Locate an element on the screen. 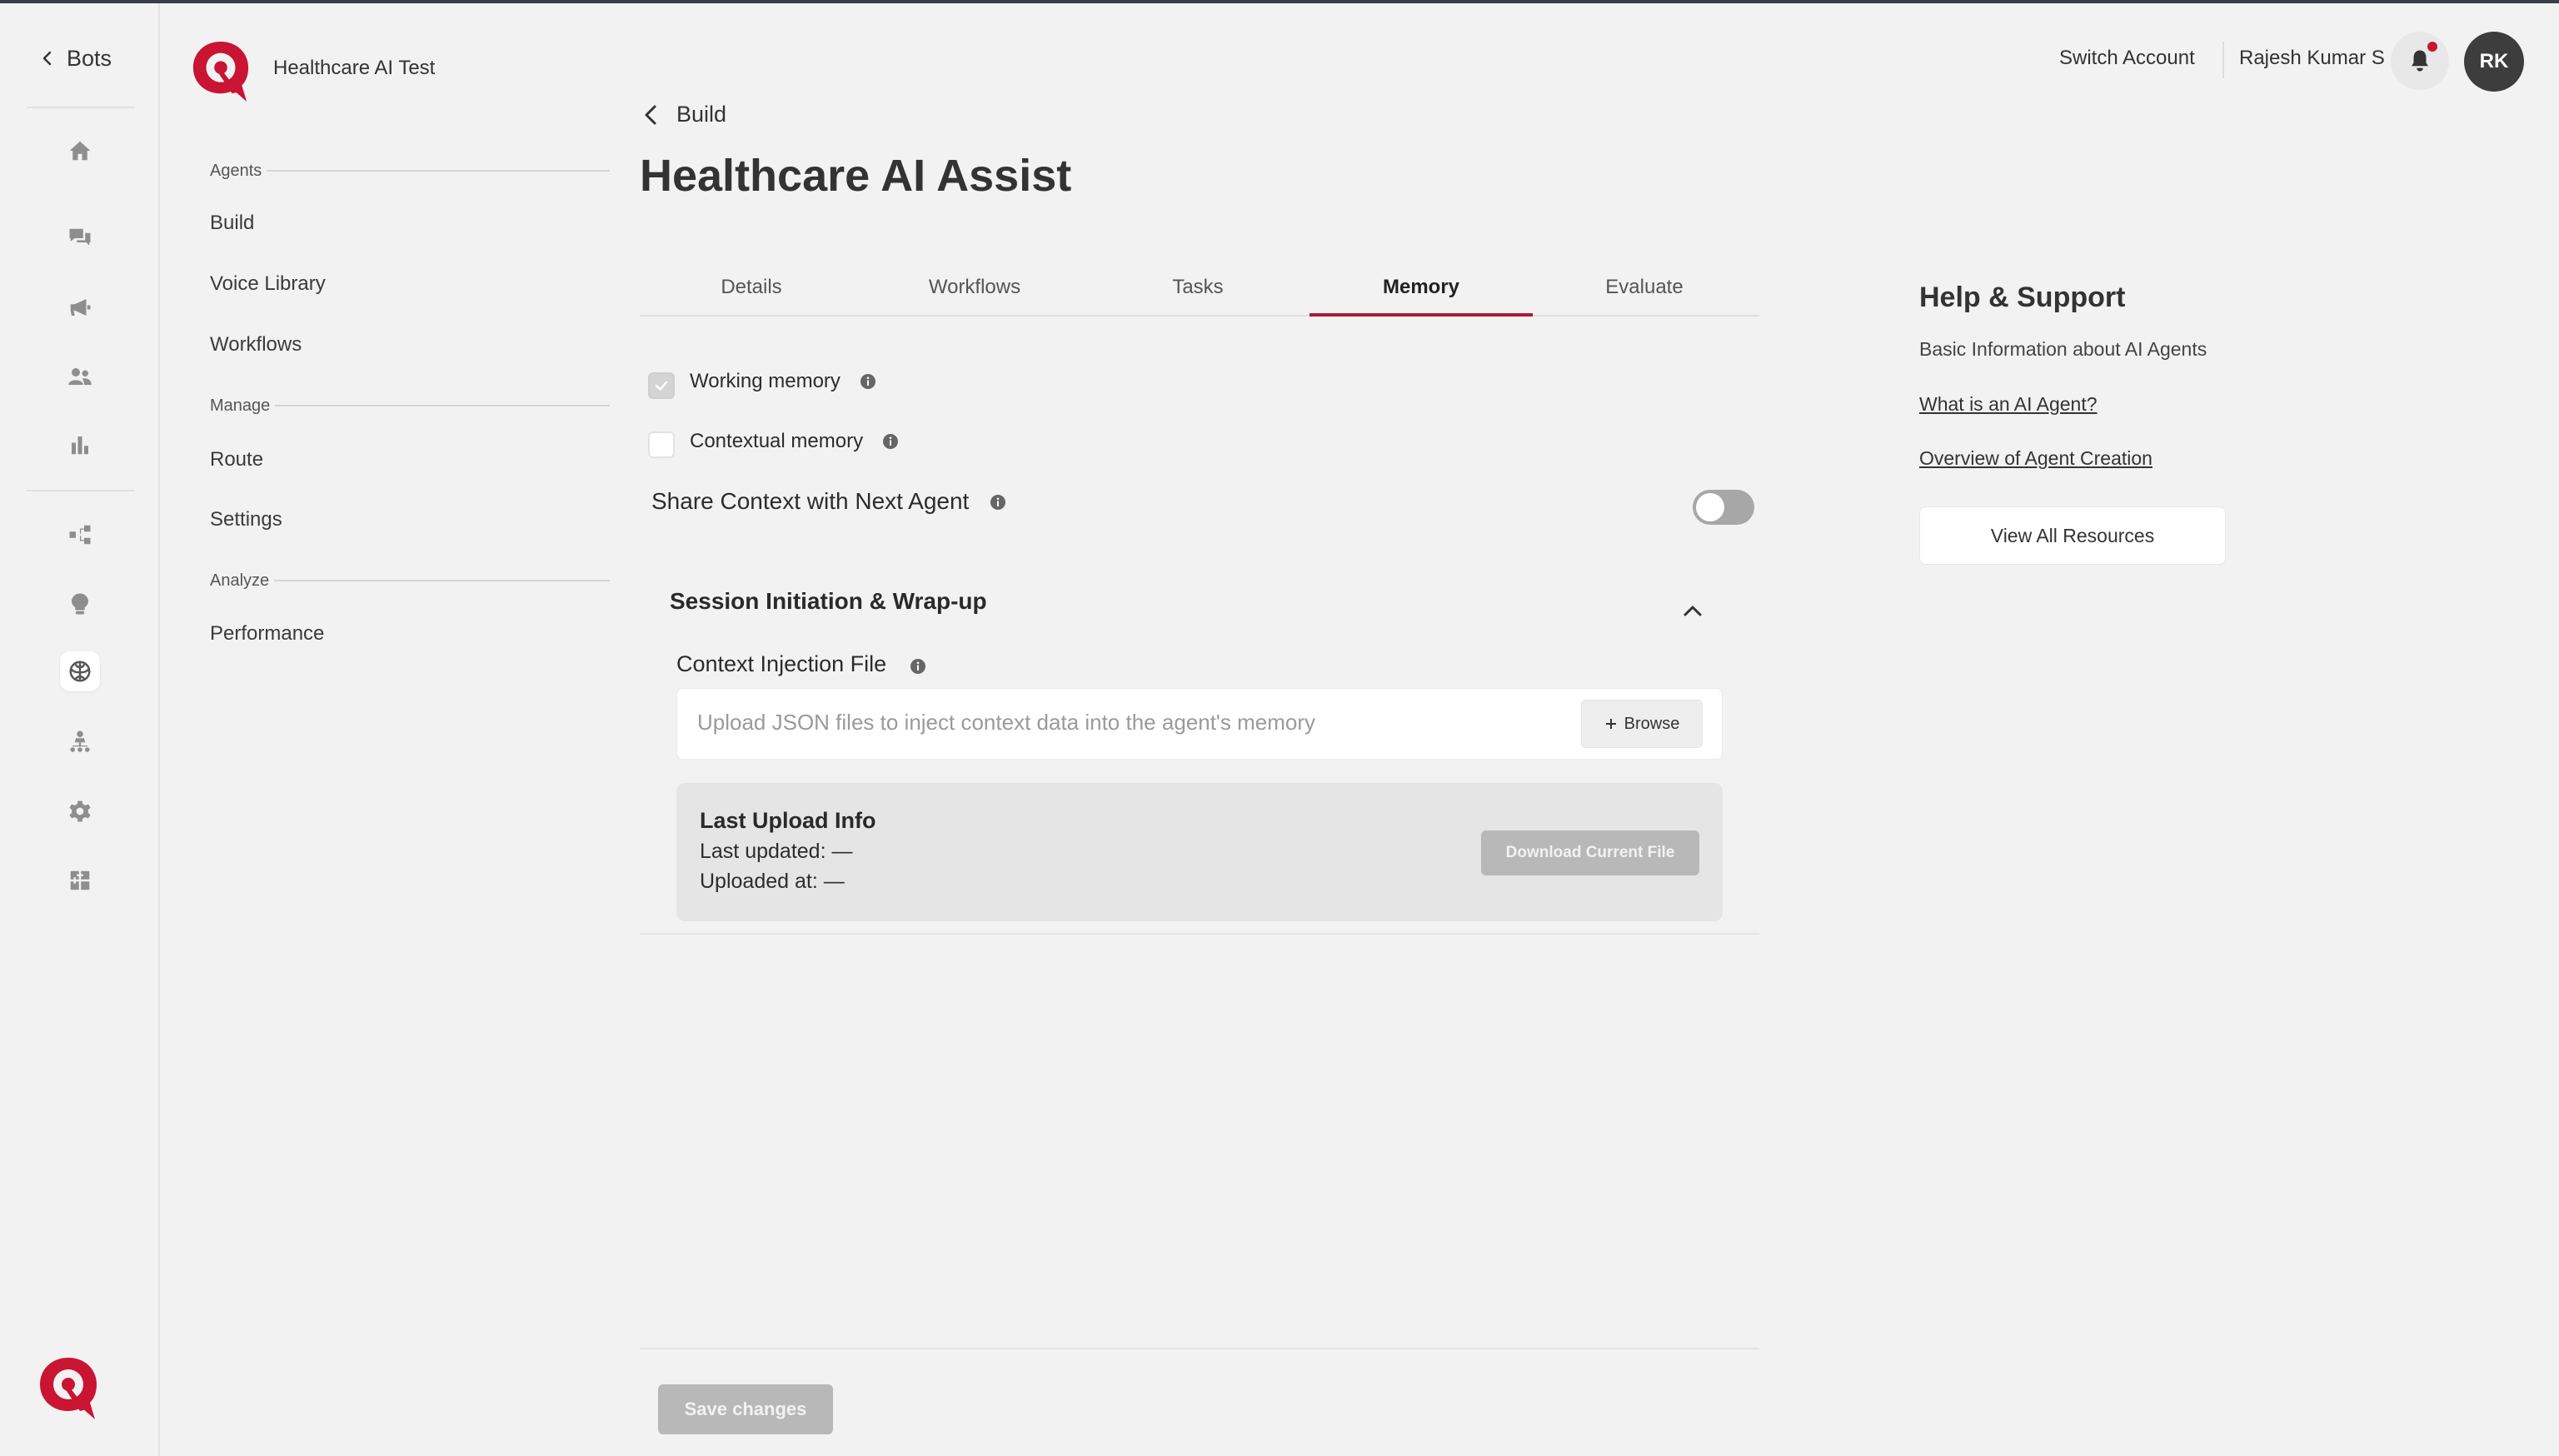 The width and height of the screenshot is (2559, 1456). download-current-file-button: Download Current File is located at coordinates (1590, 852).